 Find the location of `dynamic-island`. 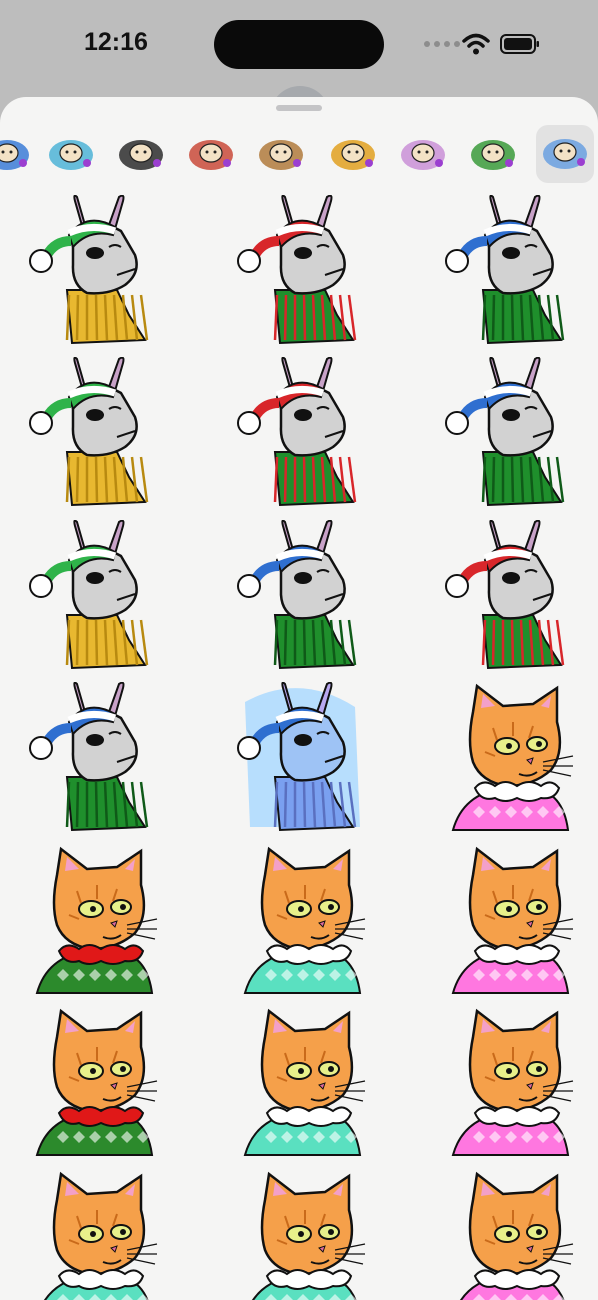

dynamic-island is located at coordinates (299, 44).